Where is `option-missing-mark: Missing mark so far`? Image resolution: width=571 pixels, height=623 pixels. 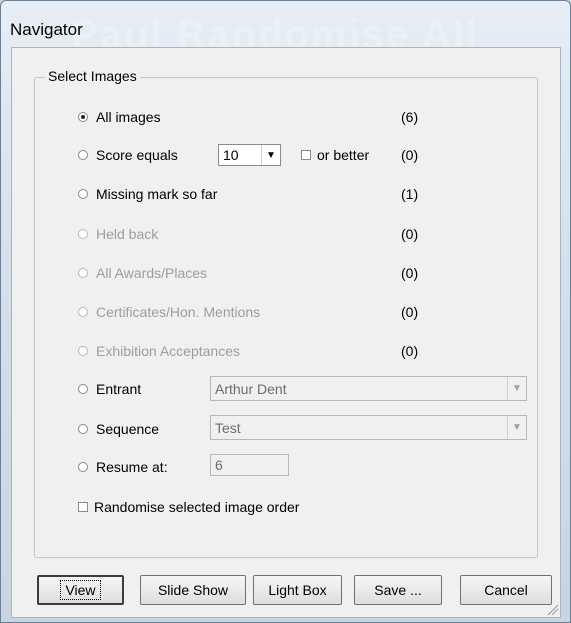
option-missing-mark: Missing mark so far is located at coordinates (147, 194).